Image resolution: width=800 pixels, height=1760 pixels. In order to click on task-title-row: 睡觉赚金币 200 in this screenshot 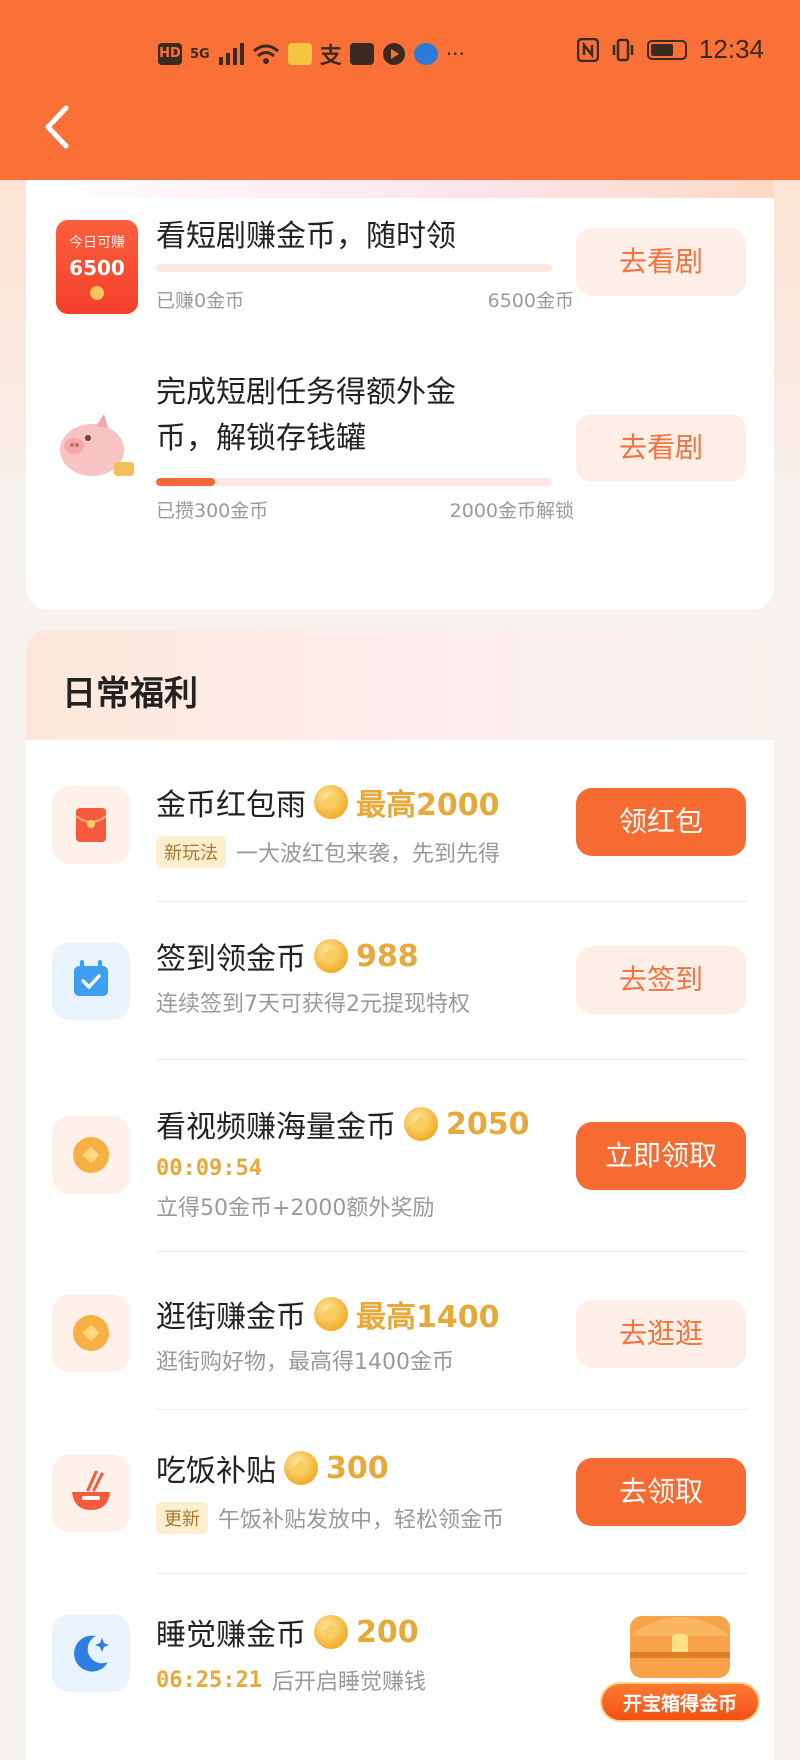, I will do `click(287, 1632)`.